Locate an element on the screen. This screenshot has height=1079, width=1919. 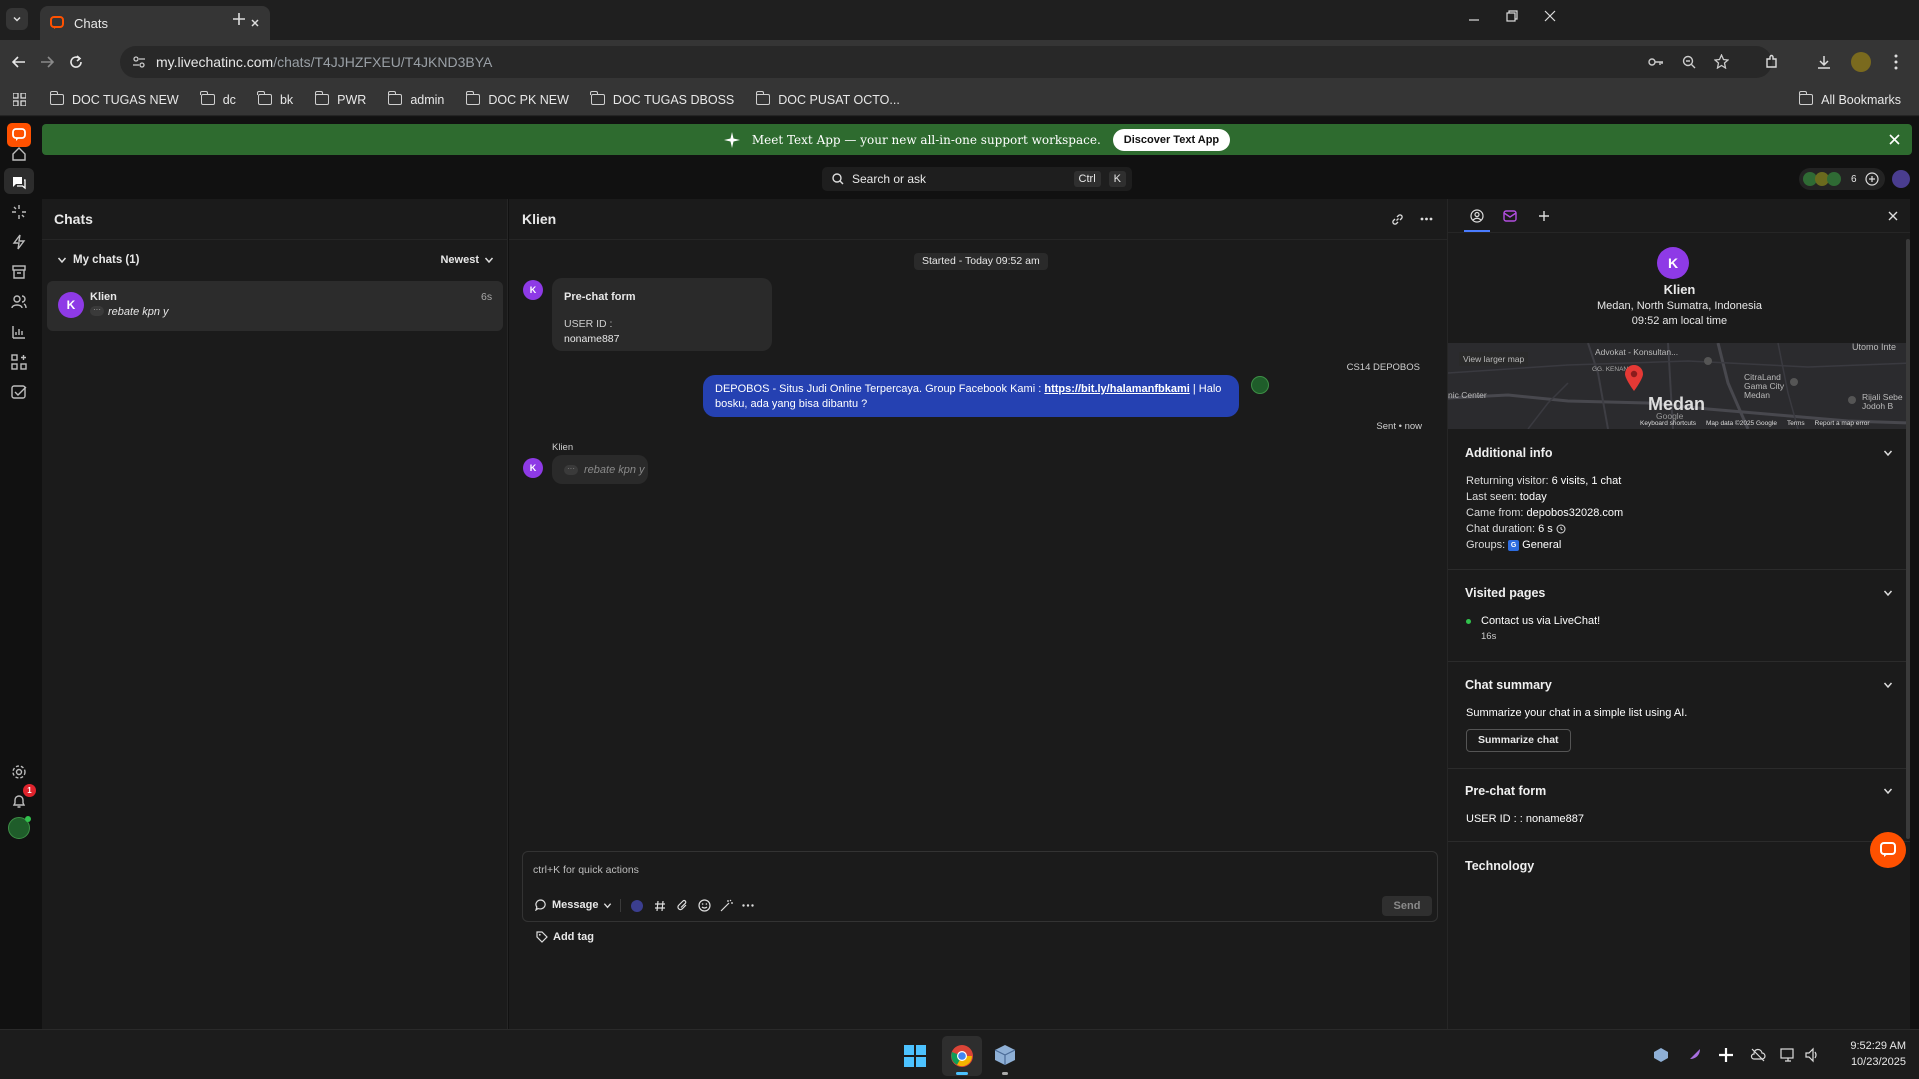
forward-icon is located at coordinates (47, 62).